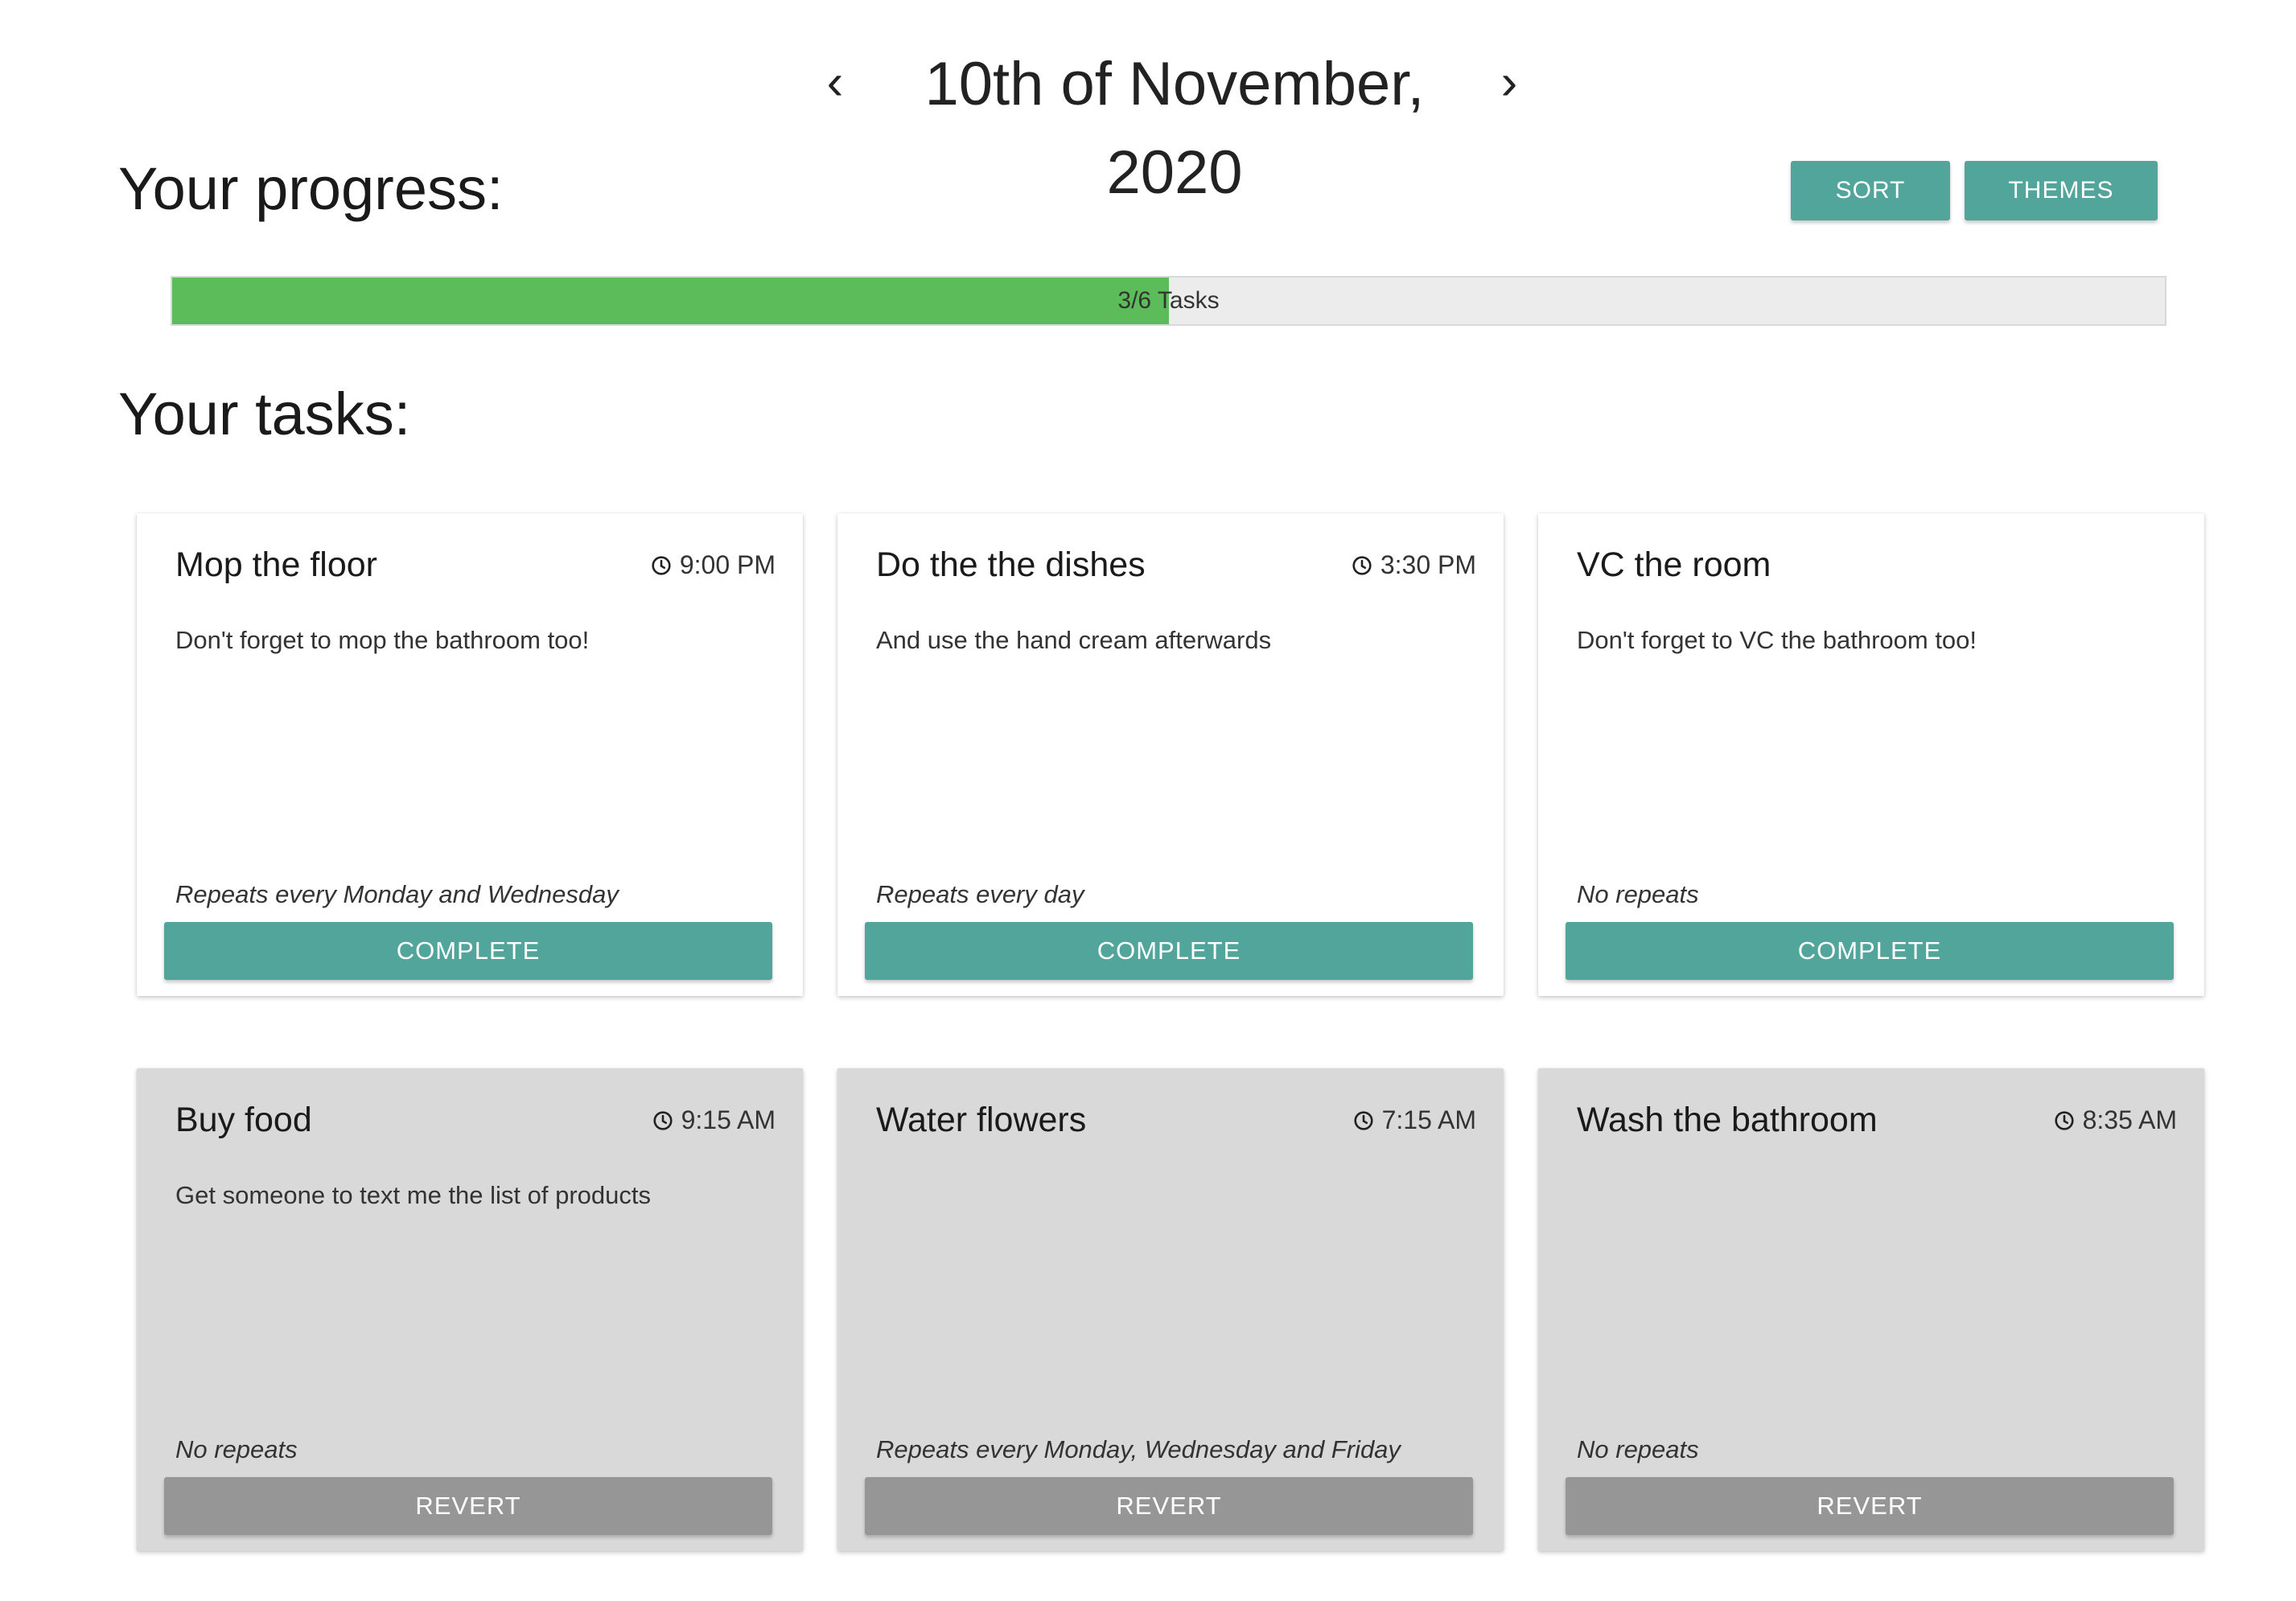 Image resolution: width=2296 pixels, height=1601 pixels. I want to click on tasks-heading: Your tasks:, so click(264, 414).